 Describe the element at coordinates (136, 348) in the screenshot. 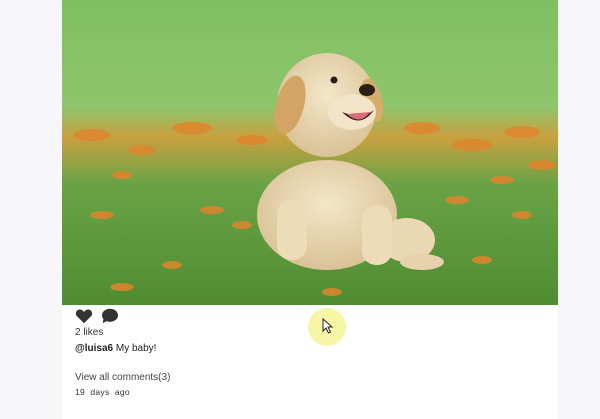

I see `caption-text: My baby!` at that location.